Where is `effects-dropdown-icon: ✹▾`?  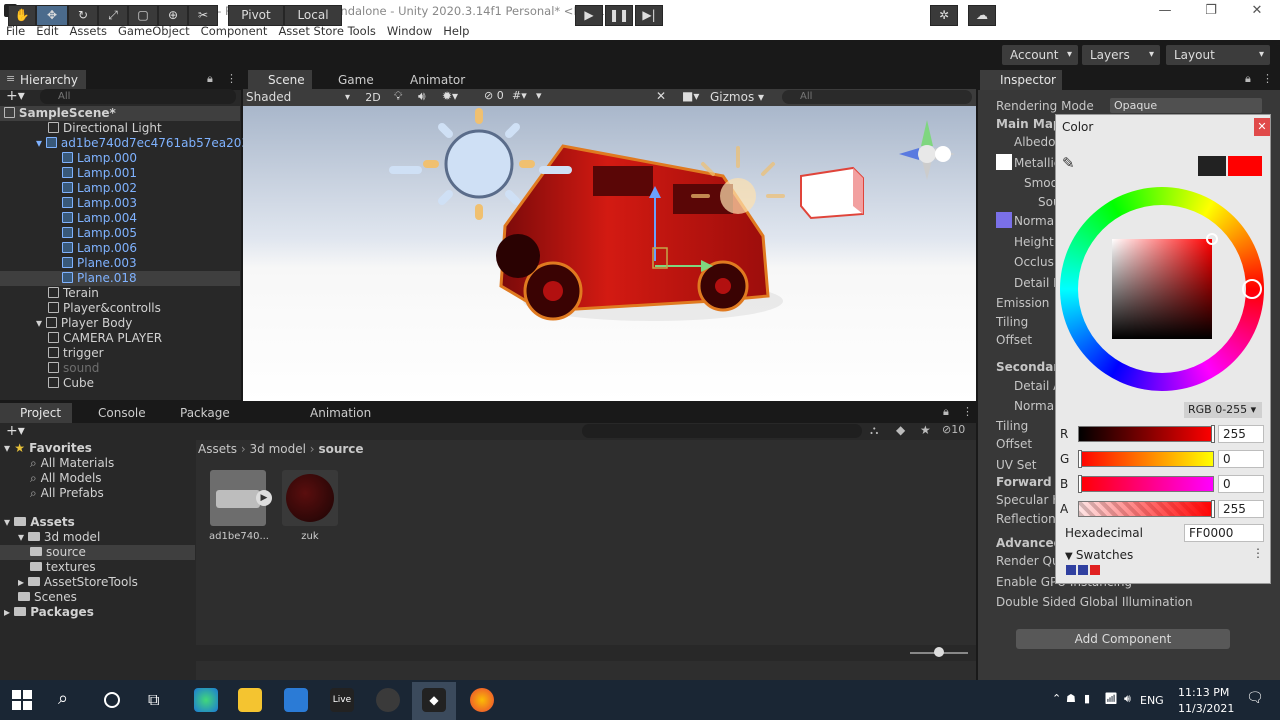
effects-dropdown-icon: ✹▾ is located at coordinates (450, 96).